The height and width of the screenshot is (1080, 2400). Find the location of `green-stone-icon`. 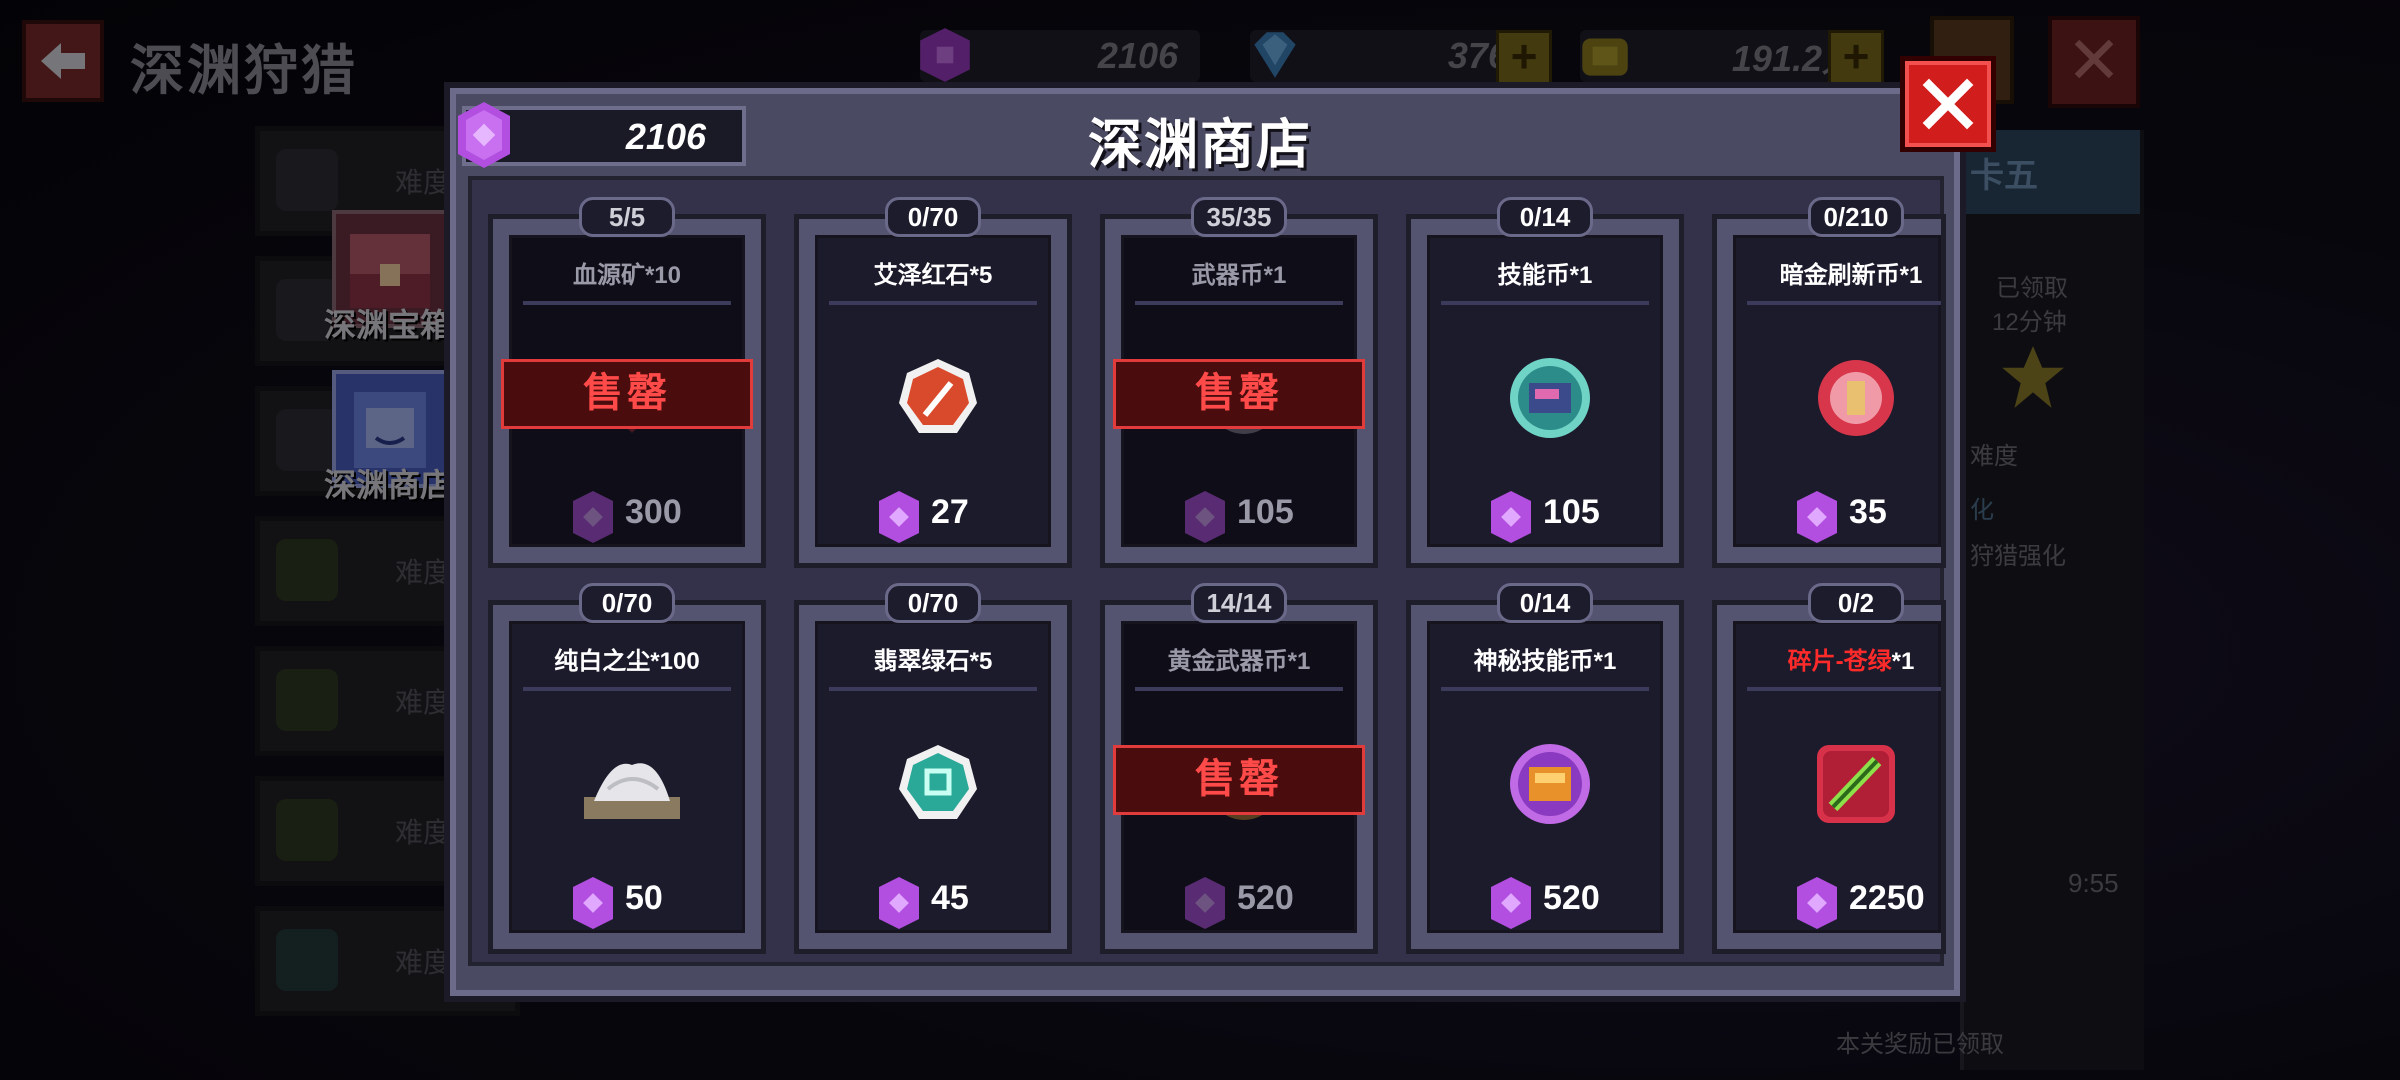

green-stone-icon is located at coordinates (938, 782).